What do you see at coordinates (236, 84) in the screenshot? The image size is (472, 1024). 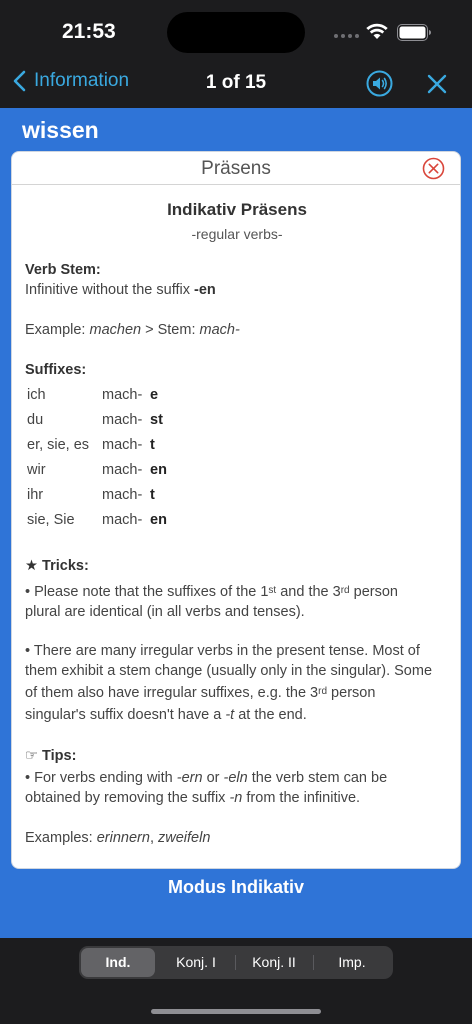 I see `navigation-bar: Information 1 of 15` at bounding box center [236, 84].